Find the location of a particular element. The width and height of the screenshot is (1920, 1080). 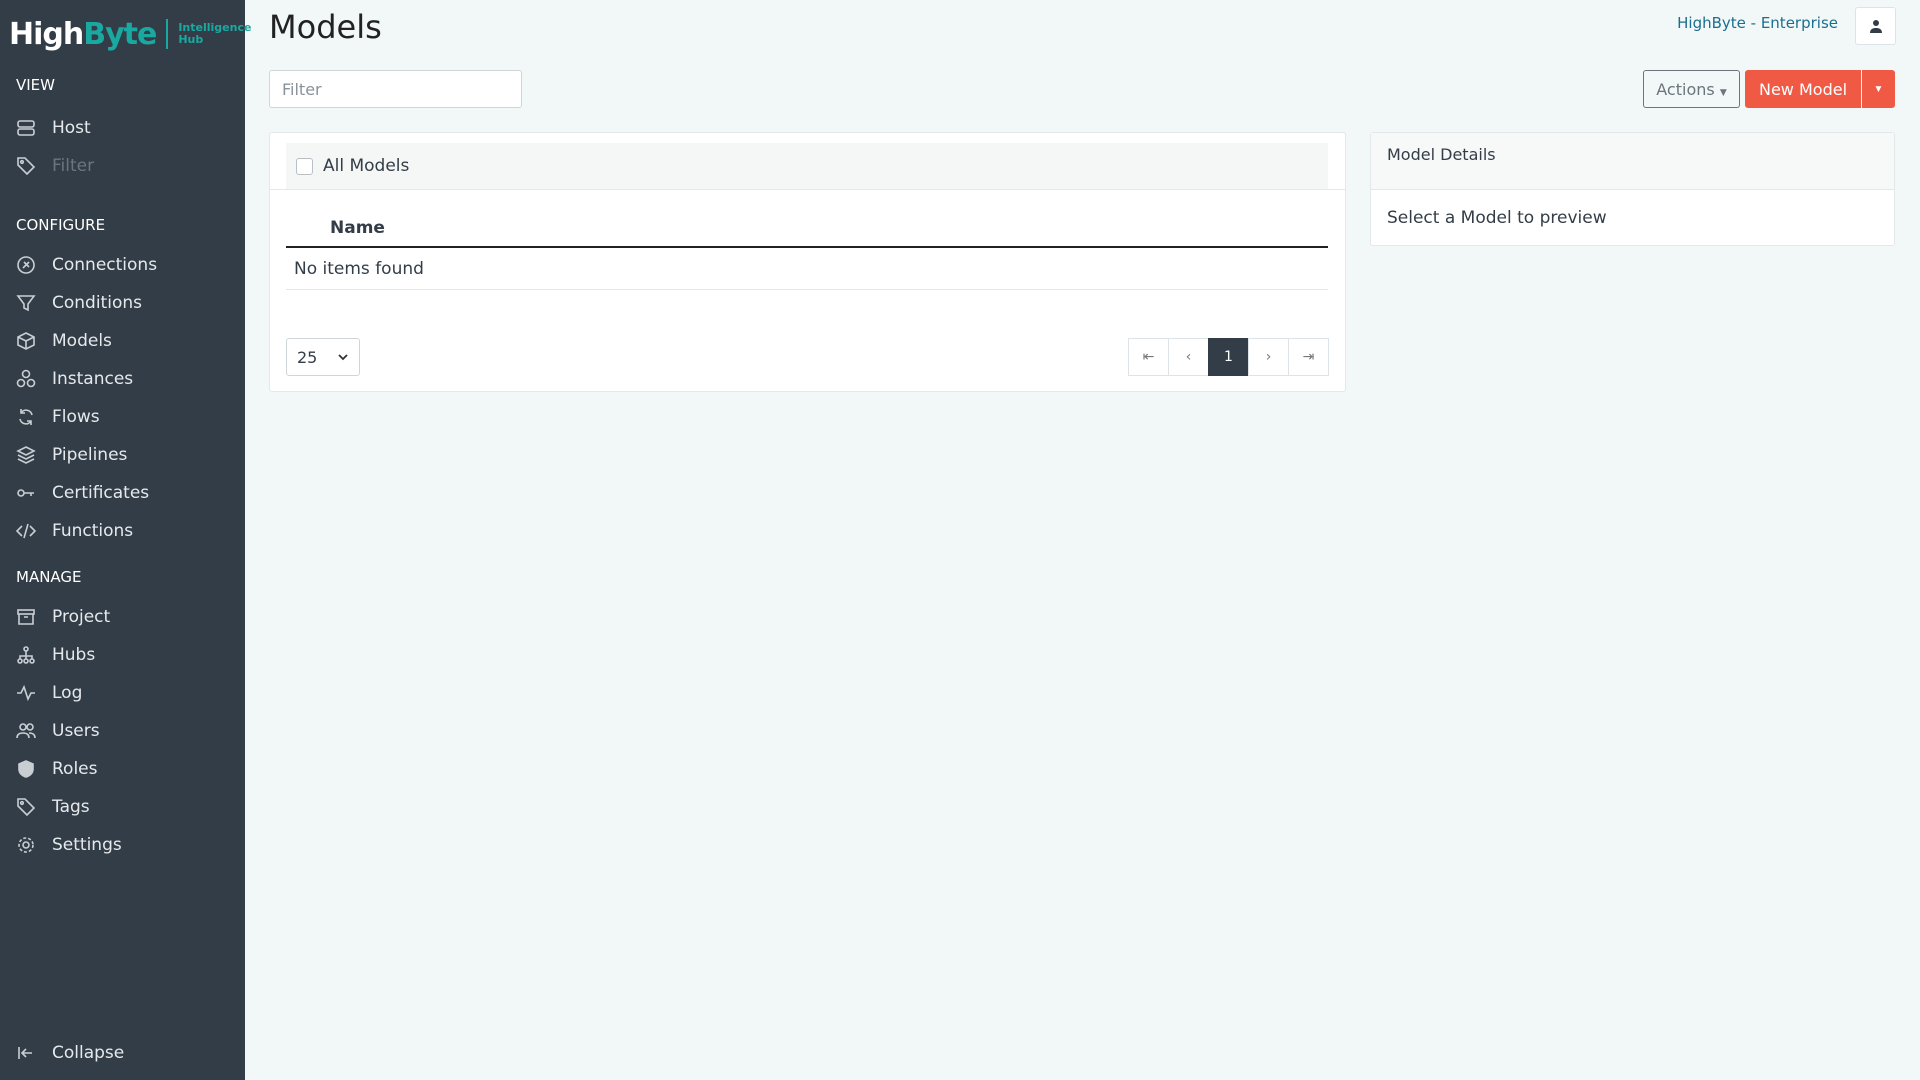

last-page-button: ⇥ is located at coordinates (1308, 357).